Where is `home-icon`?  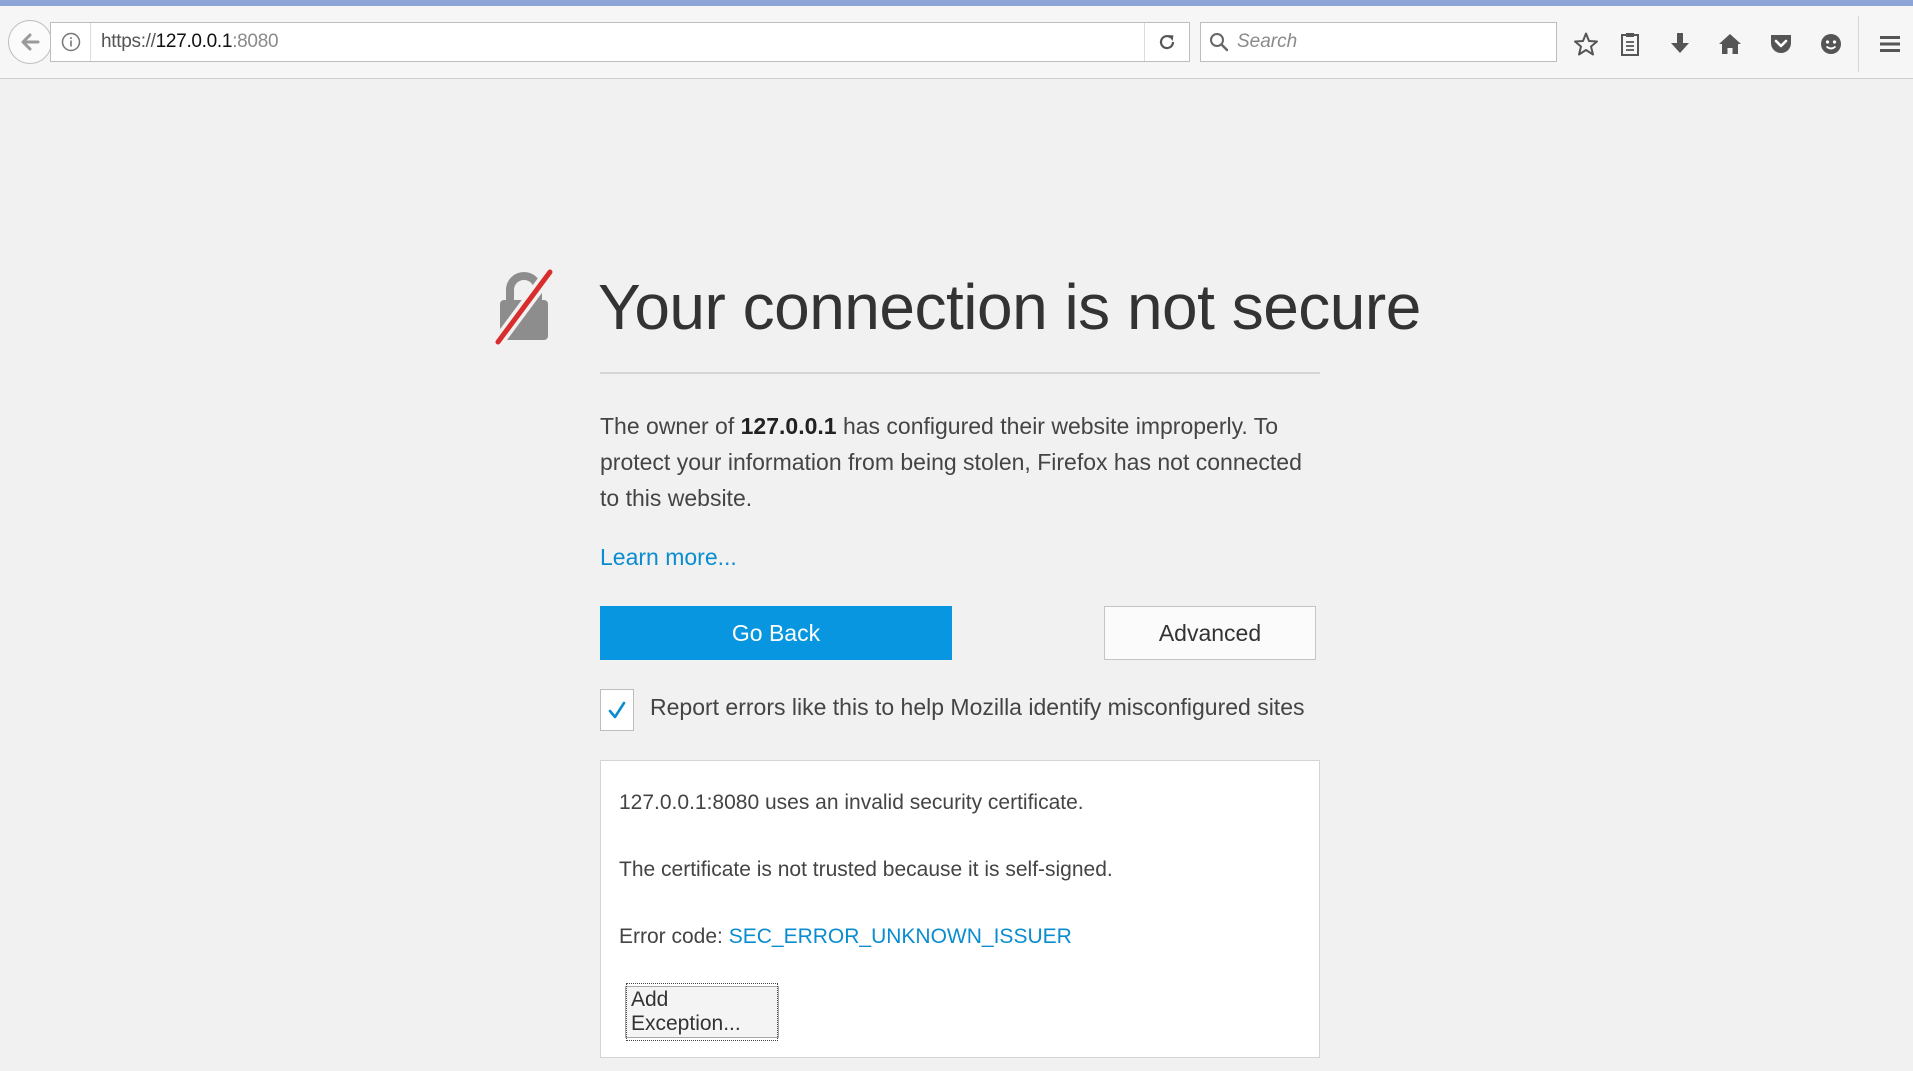 home-icon is located at coordinates (1730, 44).